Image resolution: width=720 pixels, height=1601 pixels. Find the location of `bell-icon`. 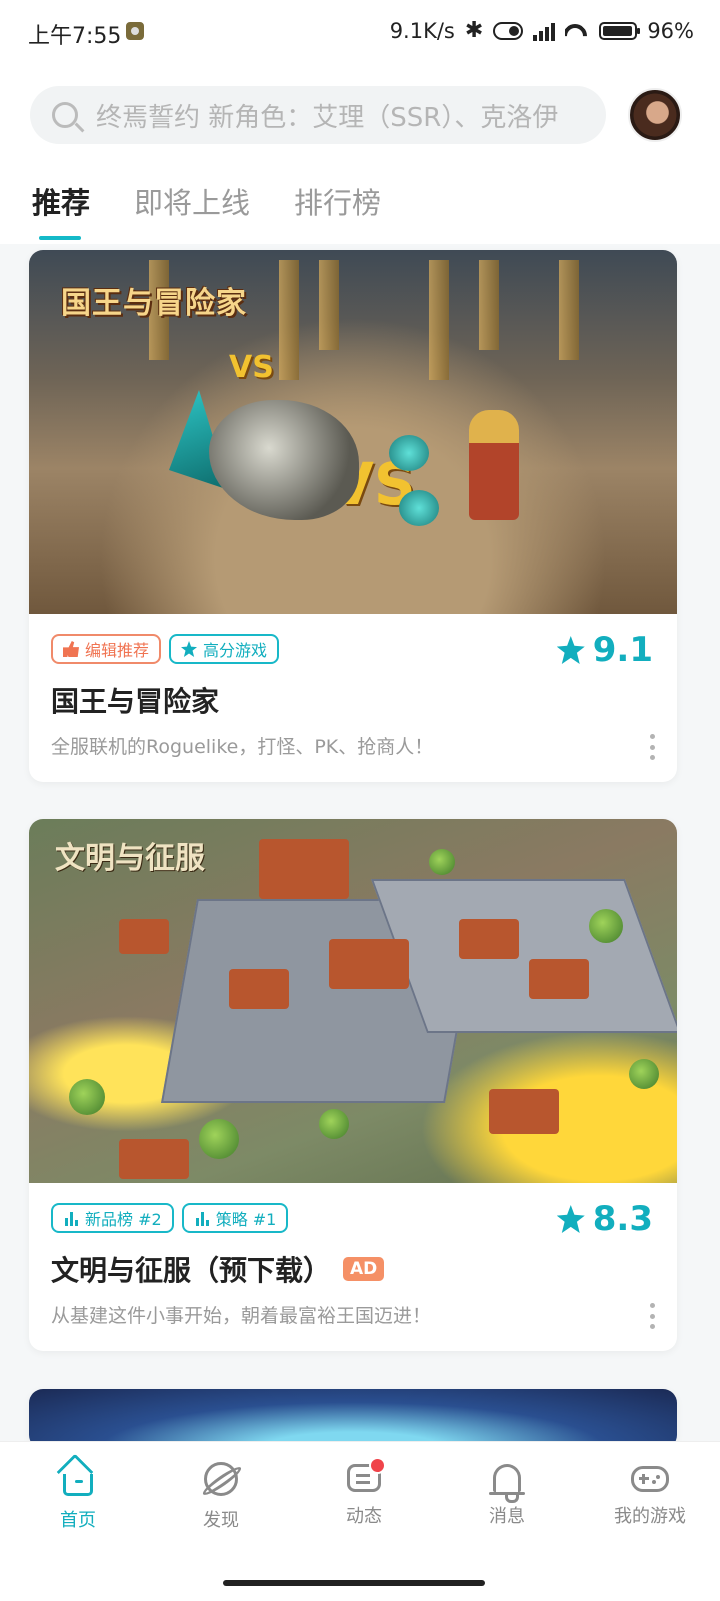

bell-icon is located at coordinates (507, 1483).